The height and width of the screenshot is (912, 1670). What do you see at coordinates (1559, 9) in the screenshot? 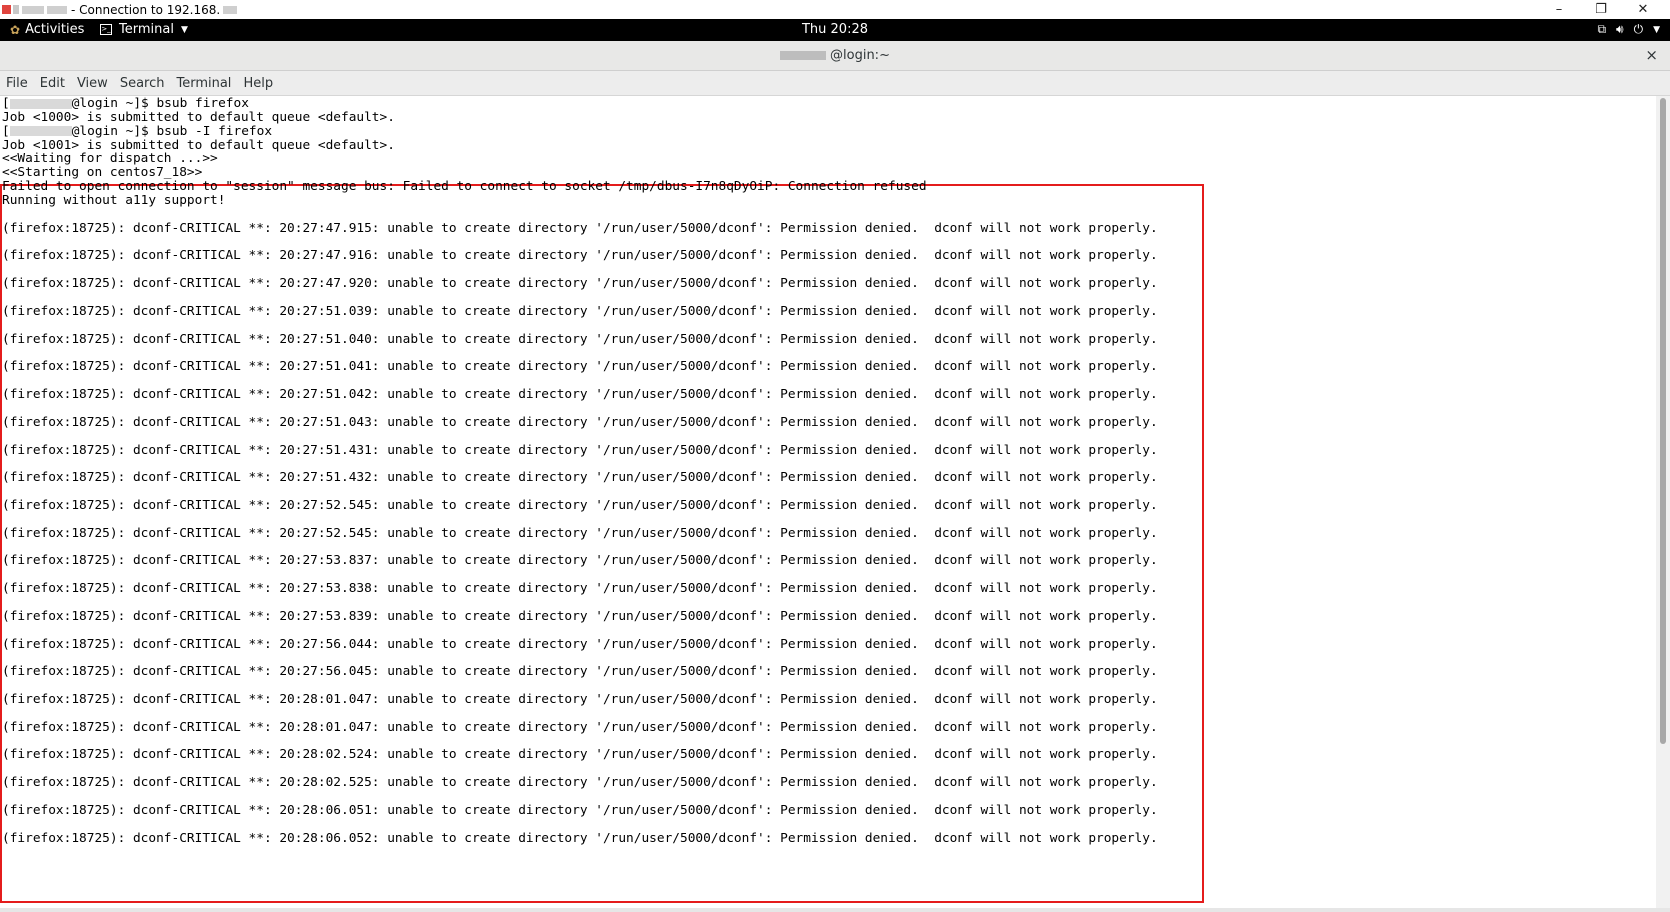
I see `minimize-button: –` at bounding box center [1559, 9].